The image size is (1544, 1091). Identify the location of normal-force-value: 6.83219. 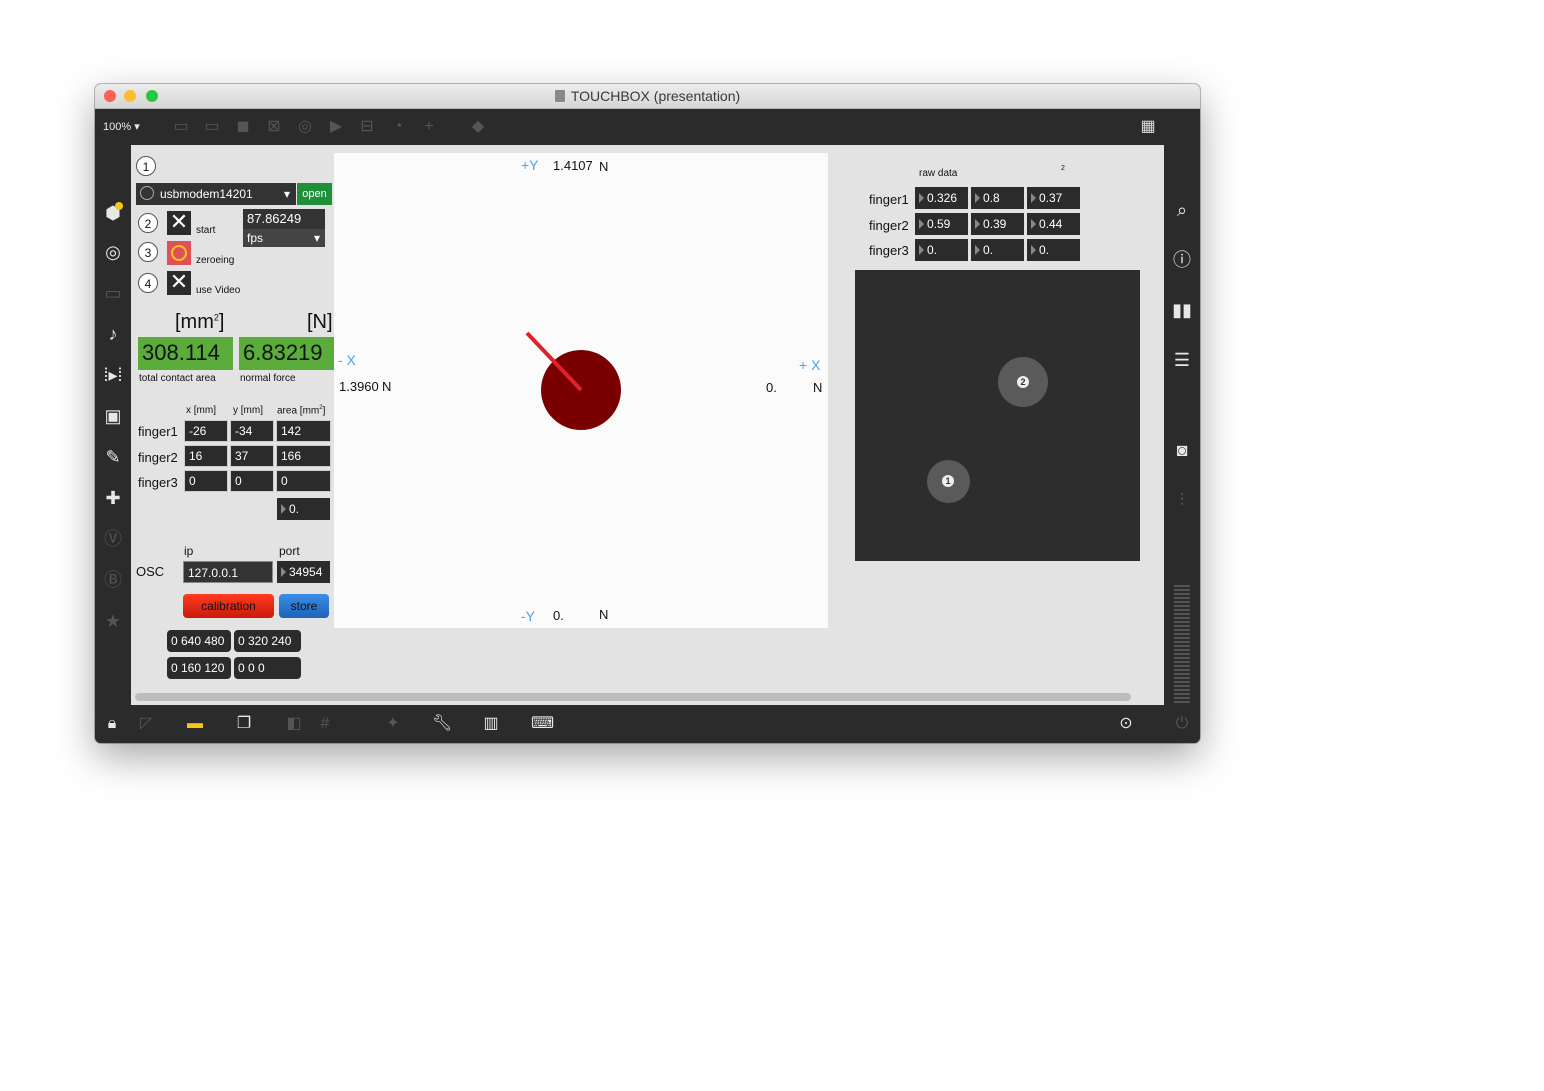
(286, 353).